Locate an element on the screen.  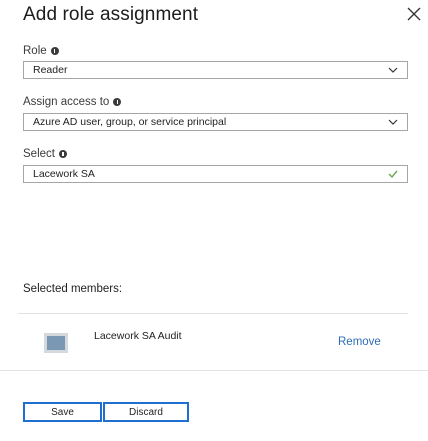
role-label: Role is located at coordinates (41, 51).